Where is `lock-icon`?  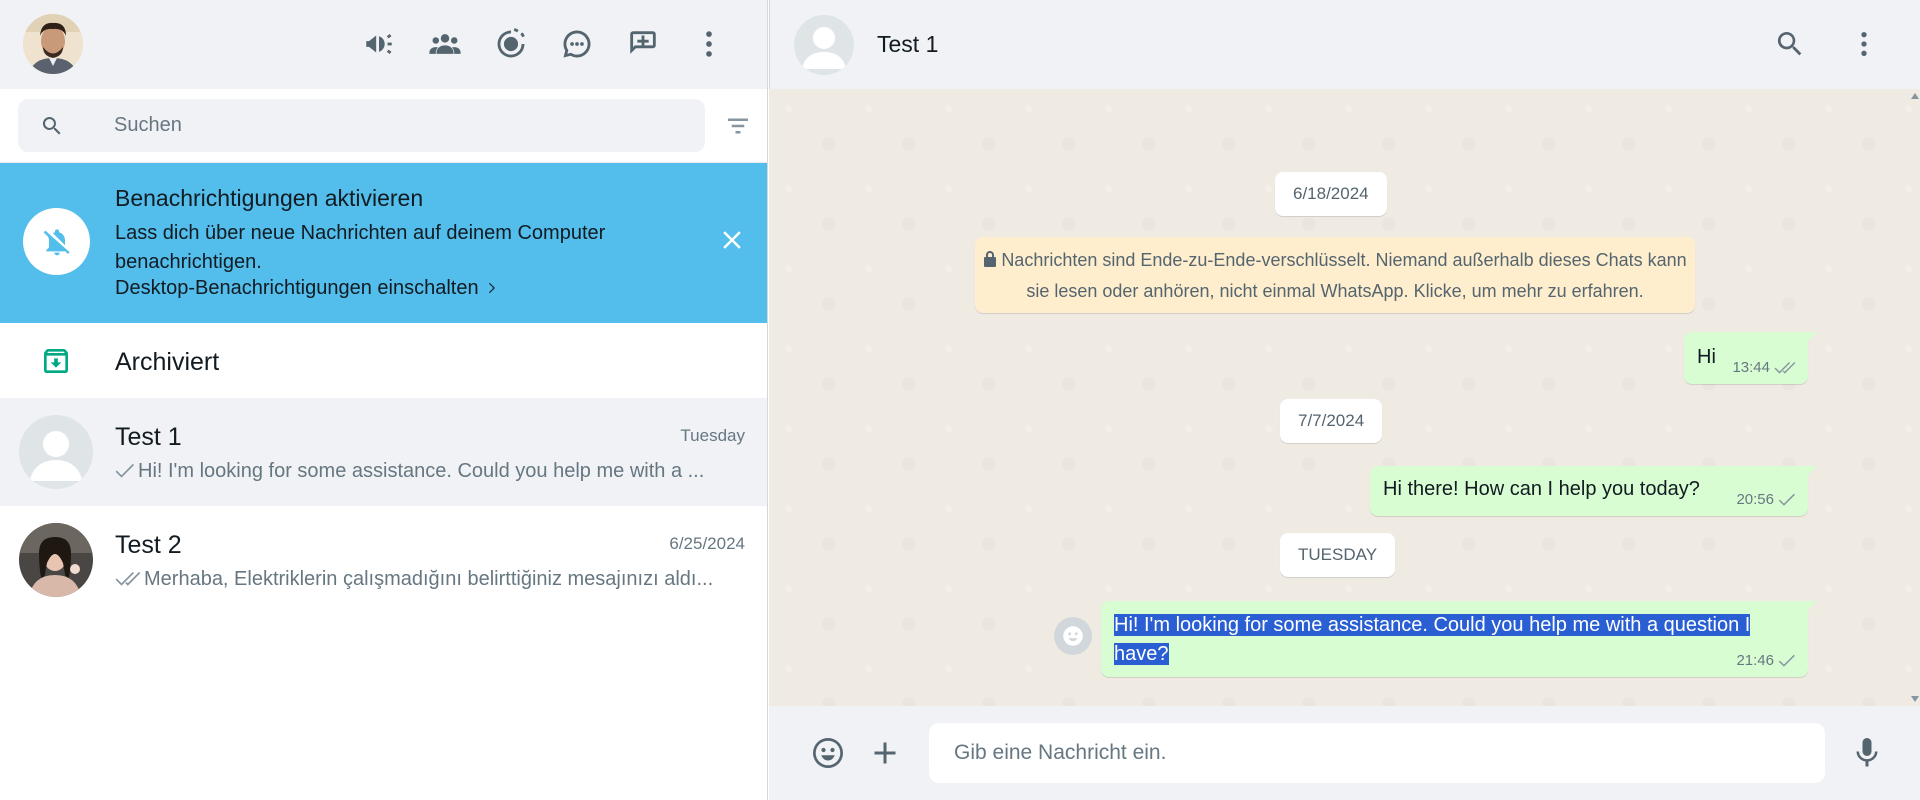
lock-icon is located at coordinates (990, 256).